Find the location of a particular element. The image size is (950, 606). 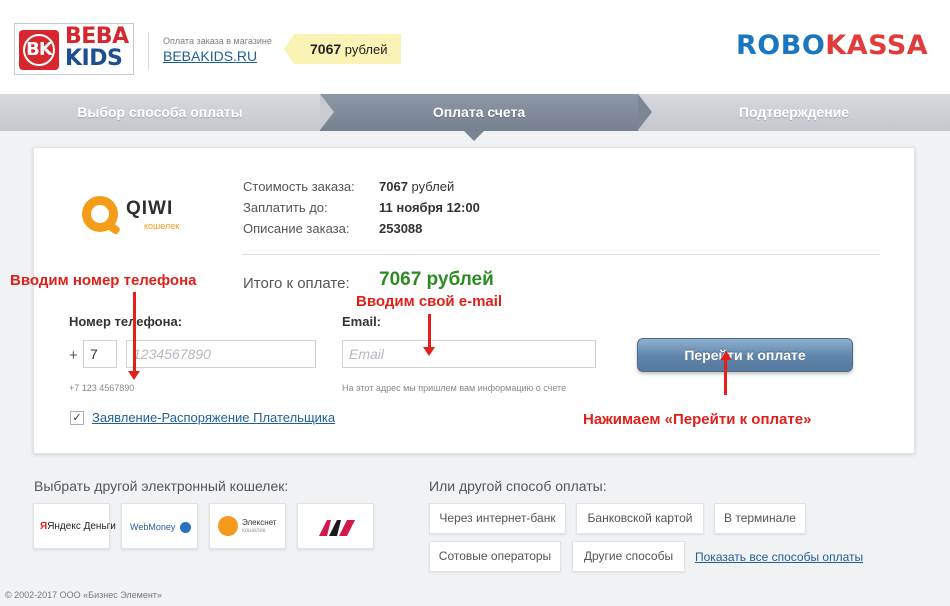

price-amount: 7067 is located at coordinates (326, 49).